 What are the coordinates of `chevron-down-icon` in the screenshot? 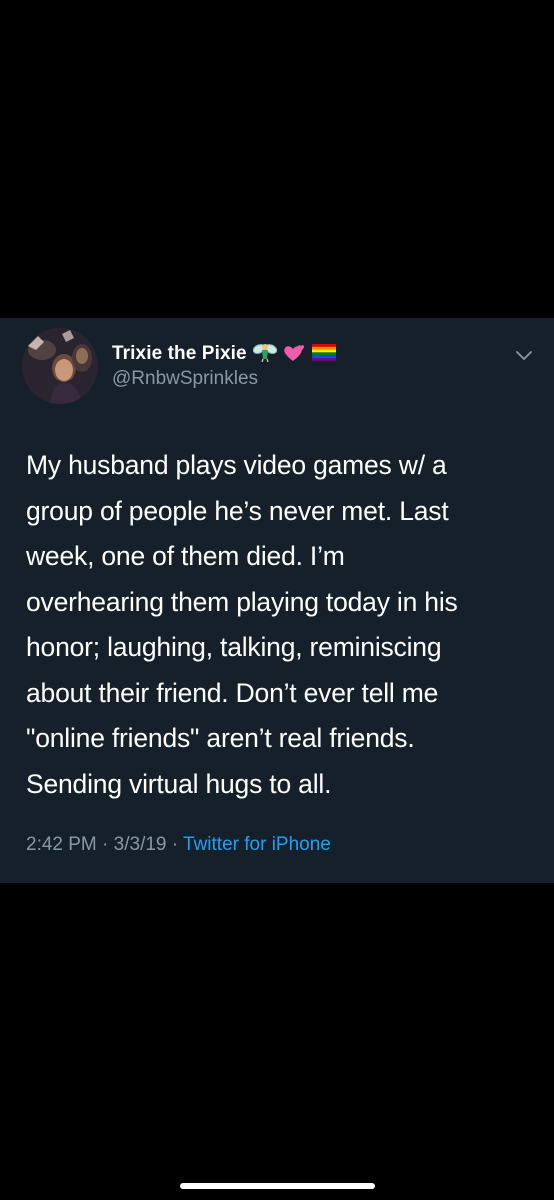 It's located at (524, 356).